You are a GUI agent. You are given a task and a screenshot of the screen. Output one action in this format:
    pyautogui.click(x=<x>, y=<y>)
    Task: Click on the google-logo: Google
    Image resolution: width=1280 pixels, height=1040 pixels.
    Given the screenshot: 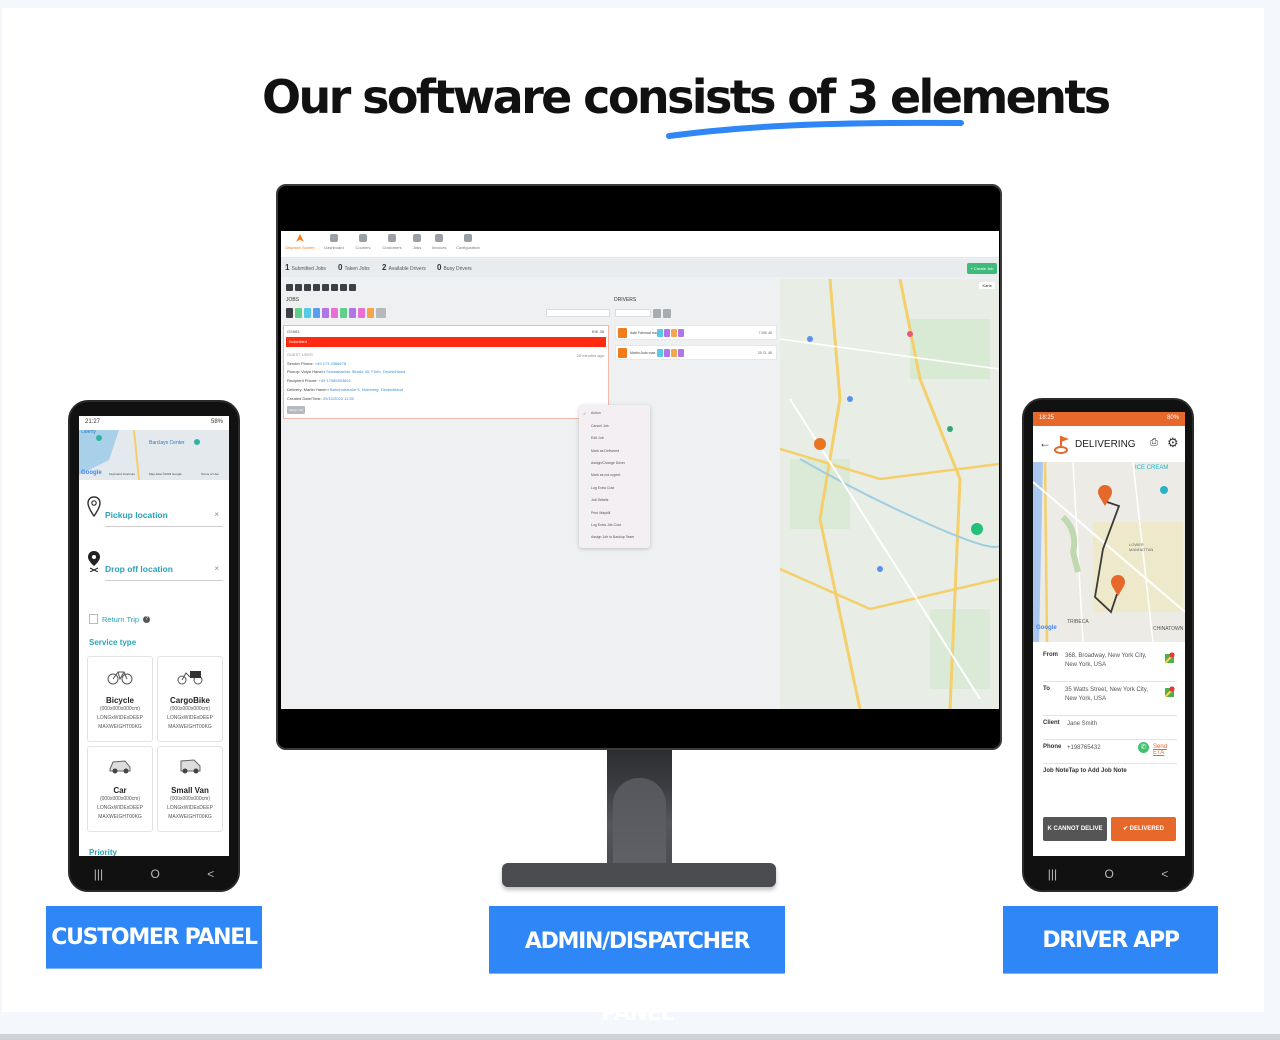 What is the action you would take?
    pyautogui.click(x=1046, y=628)
    